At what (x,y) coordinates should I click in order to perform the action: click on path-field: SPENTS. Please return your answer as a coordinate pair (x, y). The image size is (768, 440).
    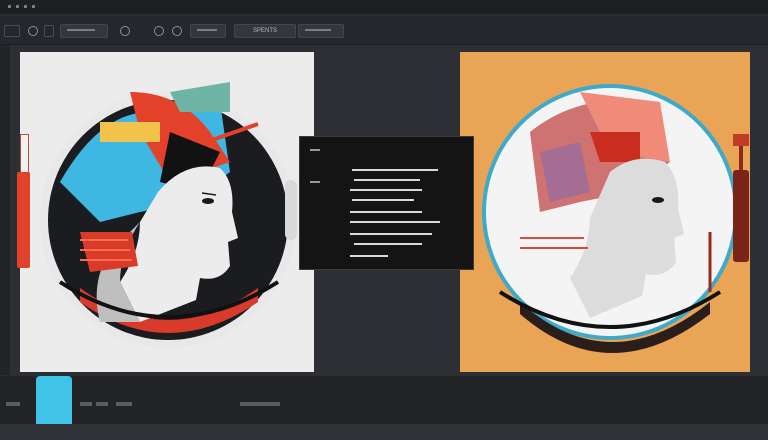
    Looking at the image, I should click on (265, 31).